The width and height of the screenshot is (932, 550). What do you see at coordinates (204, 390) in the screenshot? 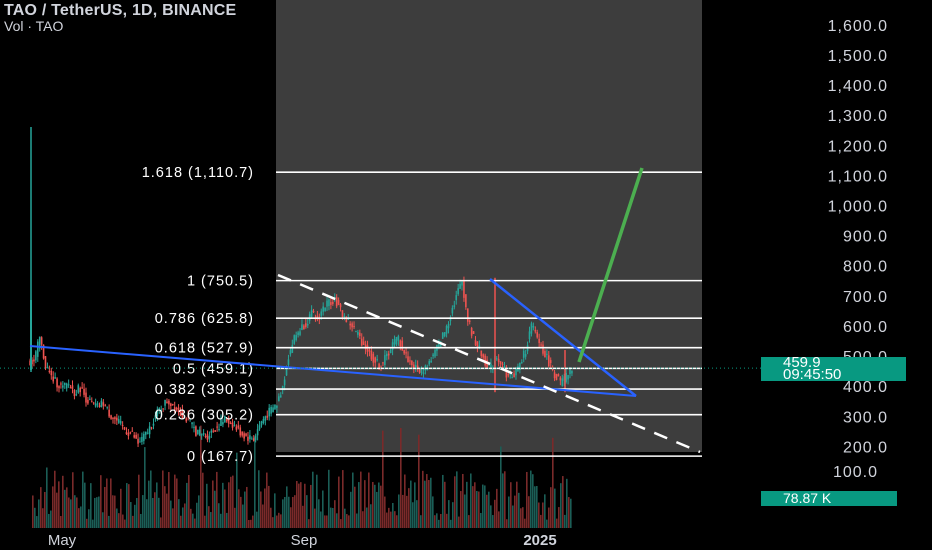
I see `fib-level-label: 0.382 (390.3)` at bounding box center [204, 390].